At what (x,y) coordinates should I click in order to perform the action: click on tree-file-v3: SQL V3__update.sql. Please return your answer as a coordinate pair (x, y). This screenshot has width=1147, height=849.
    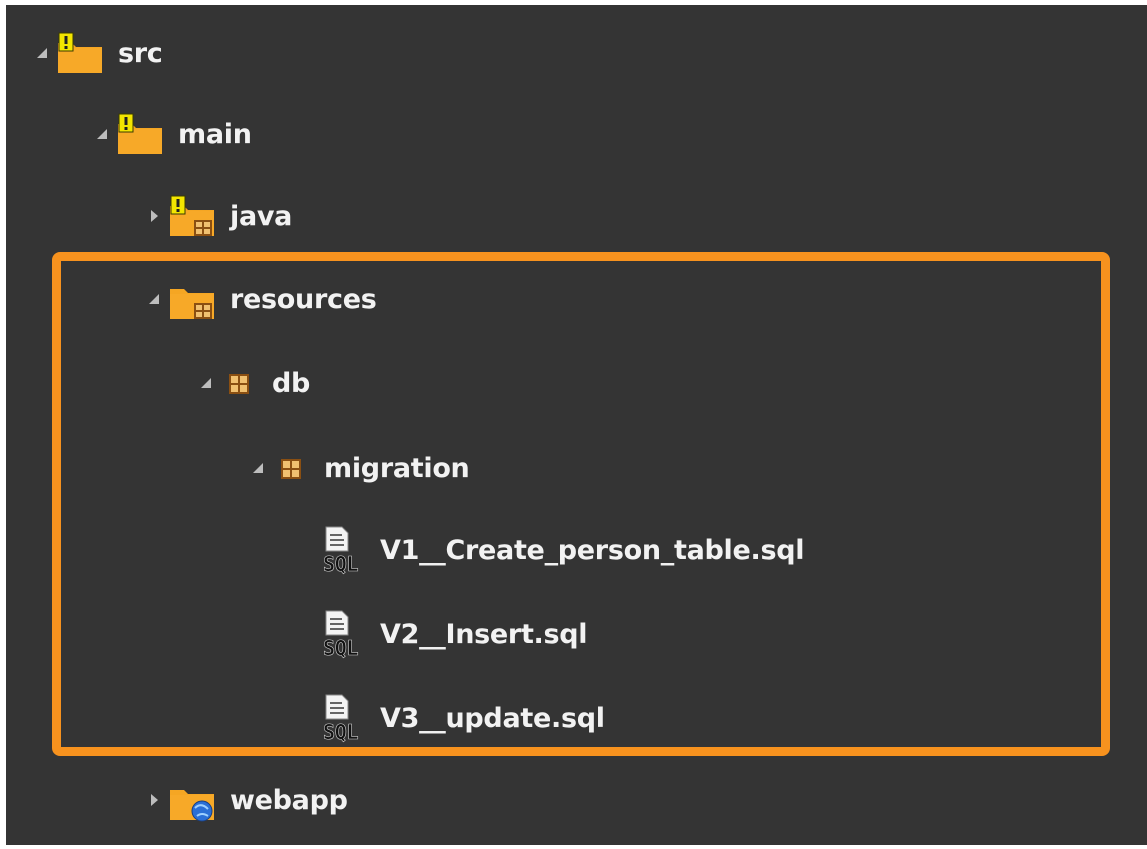
    Looking at the image, I should click on (463, 718).